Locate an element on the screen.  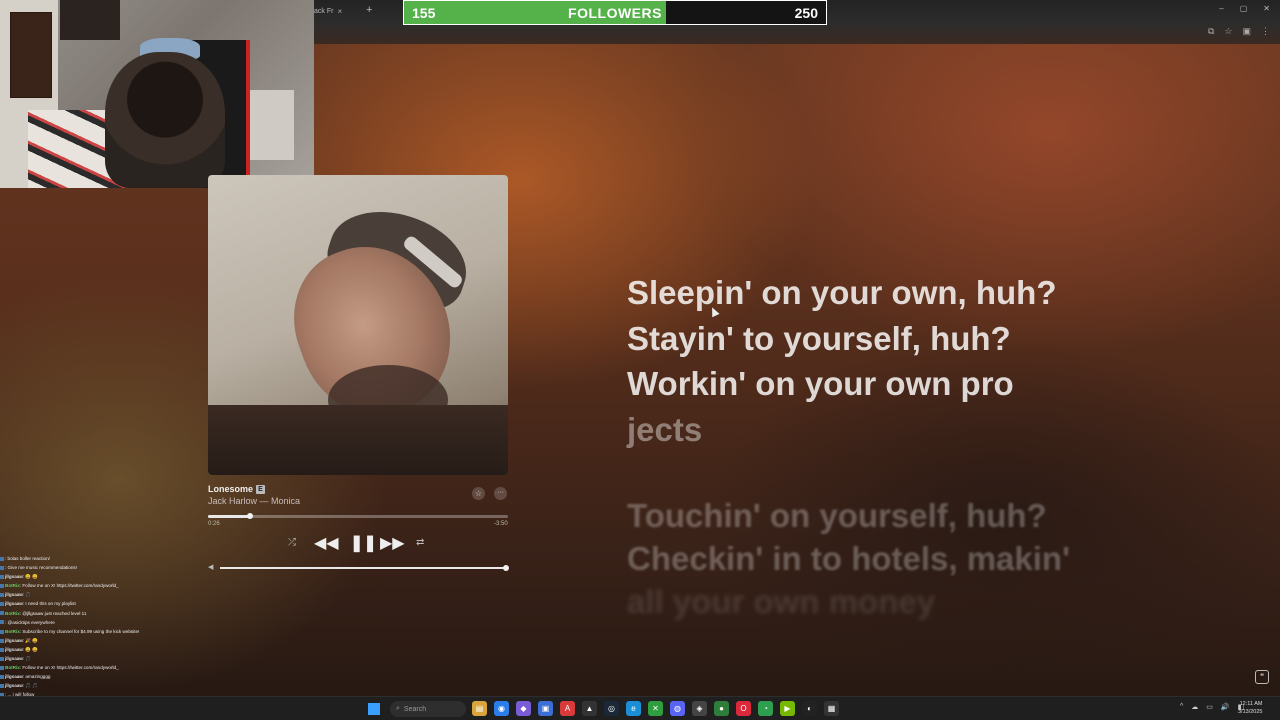
playback-scrubber is located at coordinates (358, 516).